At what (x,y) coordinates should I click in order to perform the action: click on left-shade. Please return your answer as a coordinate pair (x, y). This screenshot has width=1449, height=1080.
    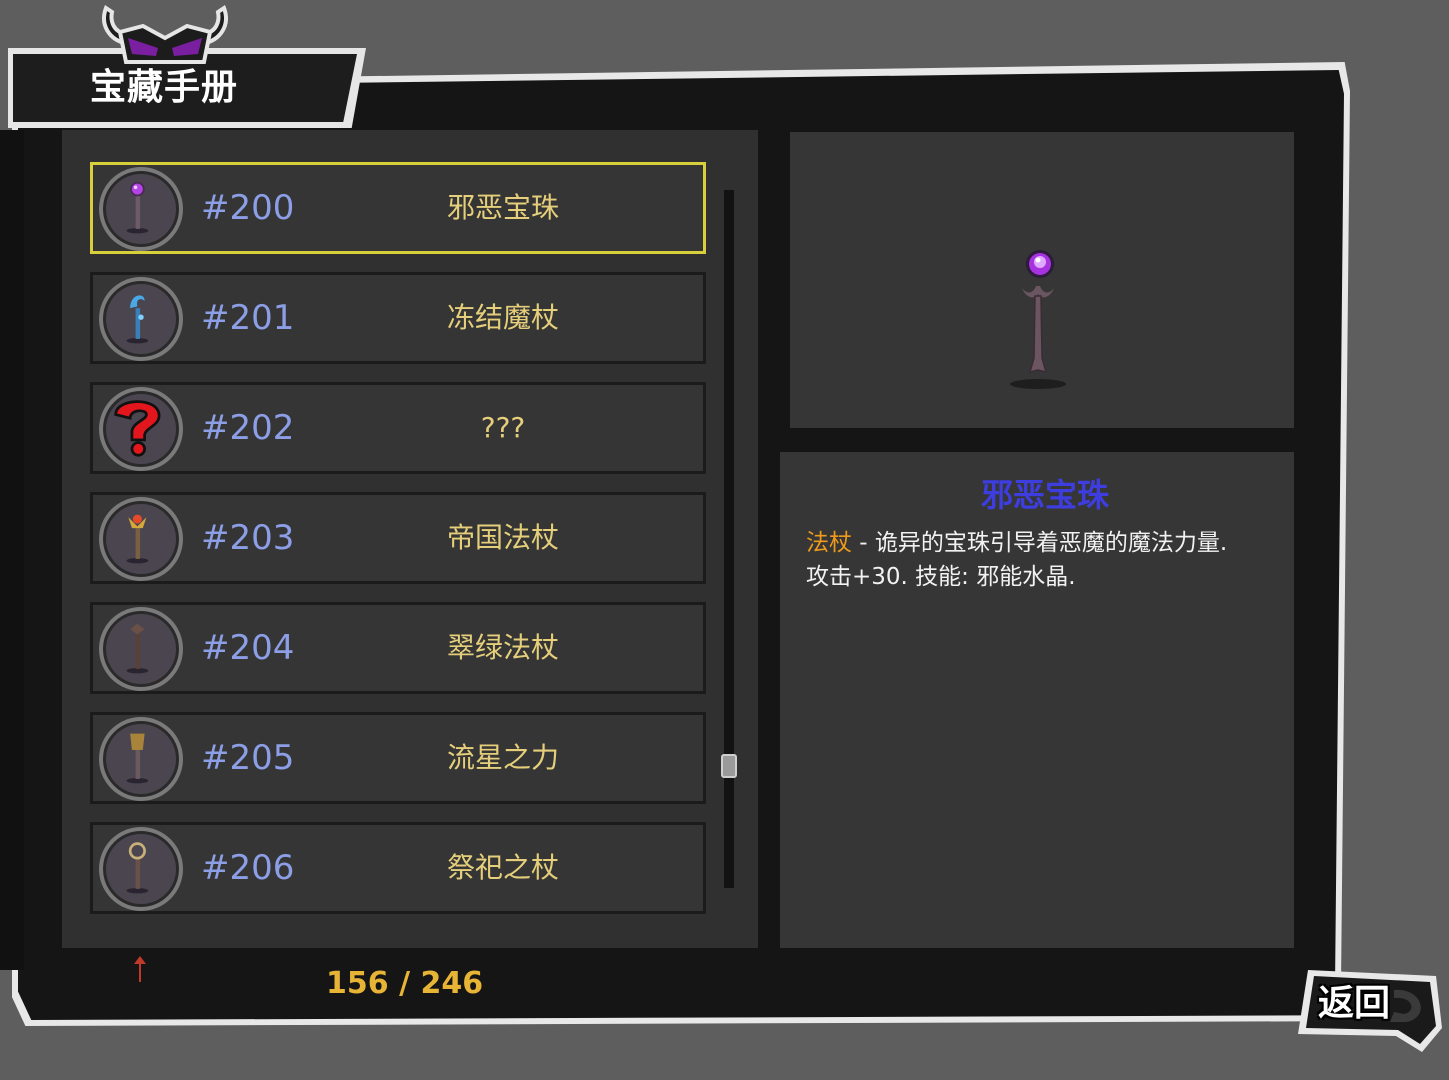
    Looking at the image, I should click on (12, 550).